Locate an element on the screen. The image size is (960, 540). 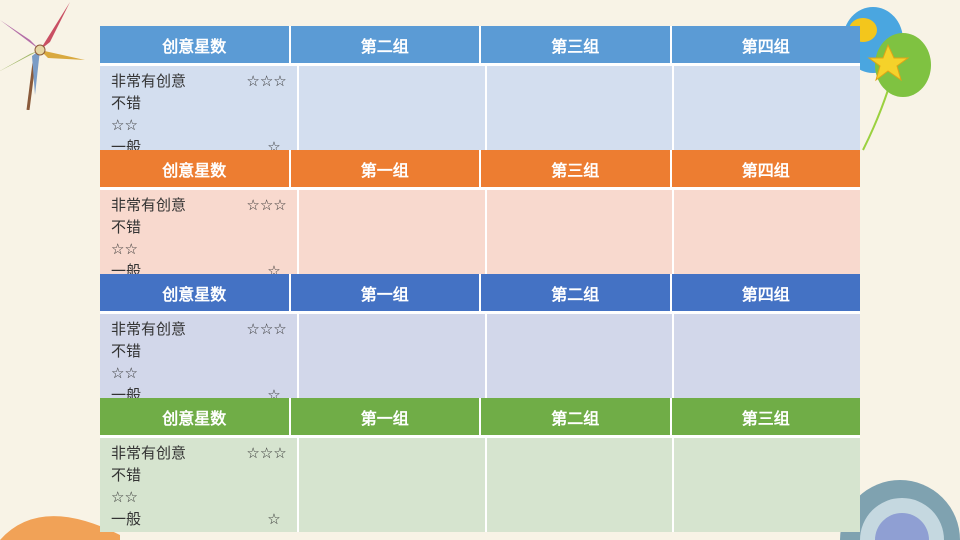
table-header-row: 创意星数 第二组 第三组 第四组 is located at coordinates (480, 44).